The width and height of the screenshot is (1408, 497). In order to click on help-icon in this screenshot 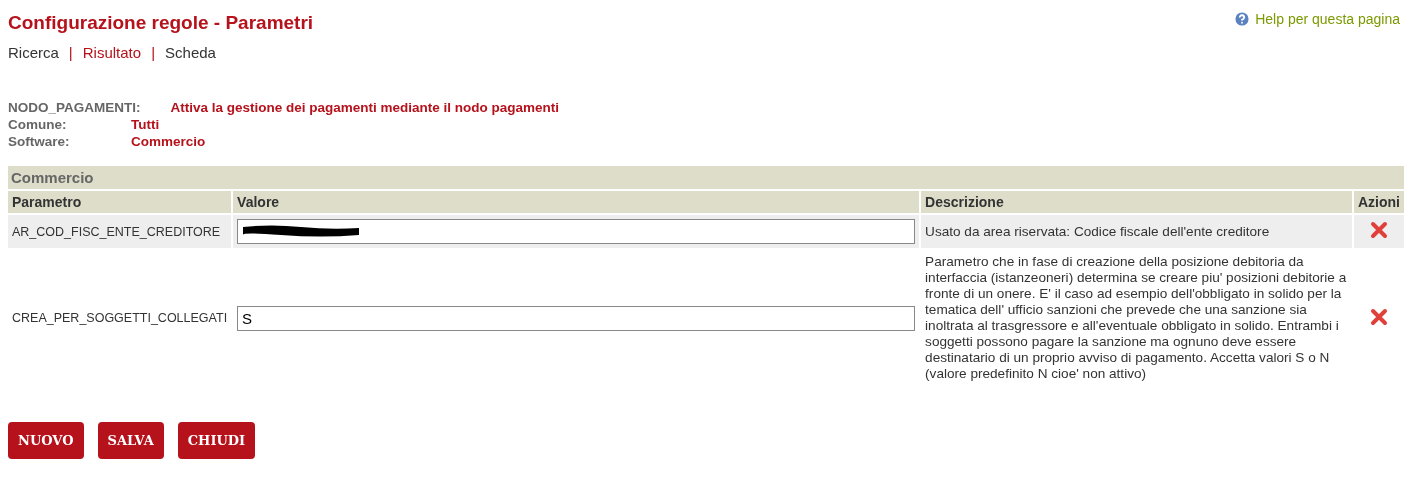, I will do `click(1242, 19)`.